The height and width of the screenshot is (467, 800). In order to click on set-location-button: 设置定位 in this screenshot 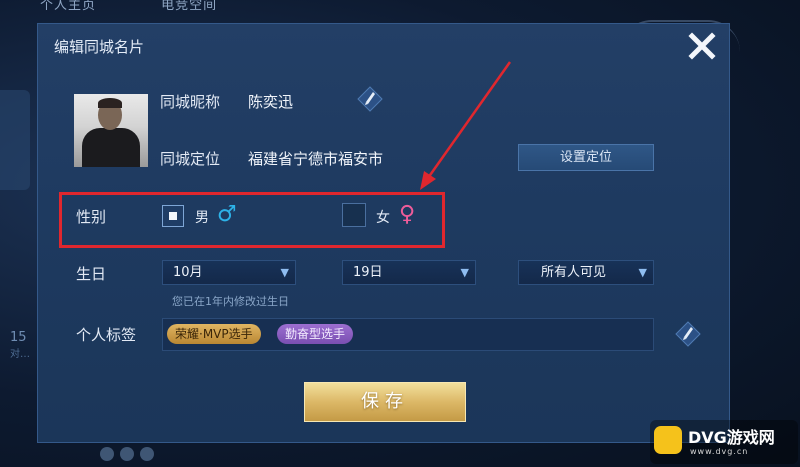, I will do `click(586, 157)`.